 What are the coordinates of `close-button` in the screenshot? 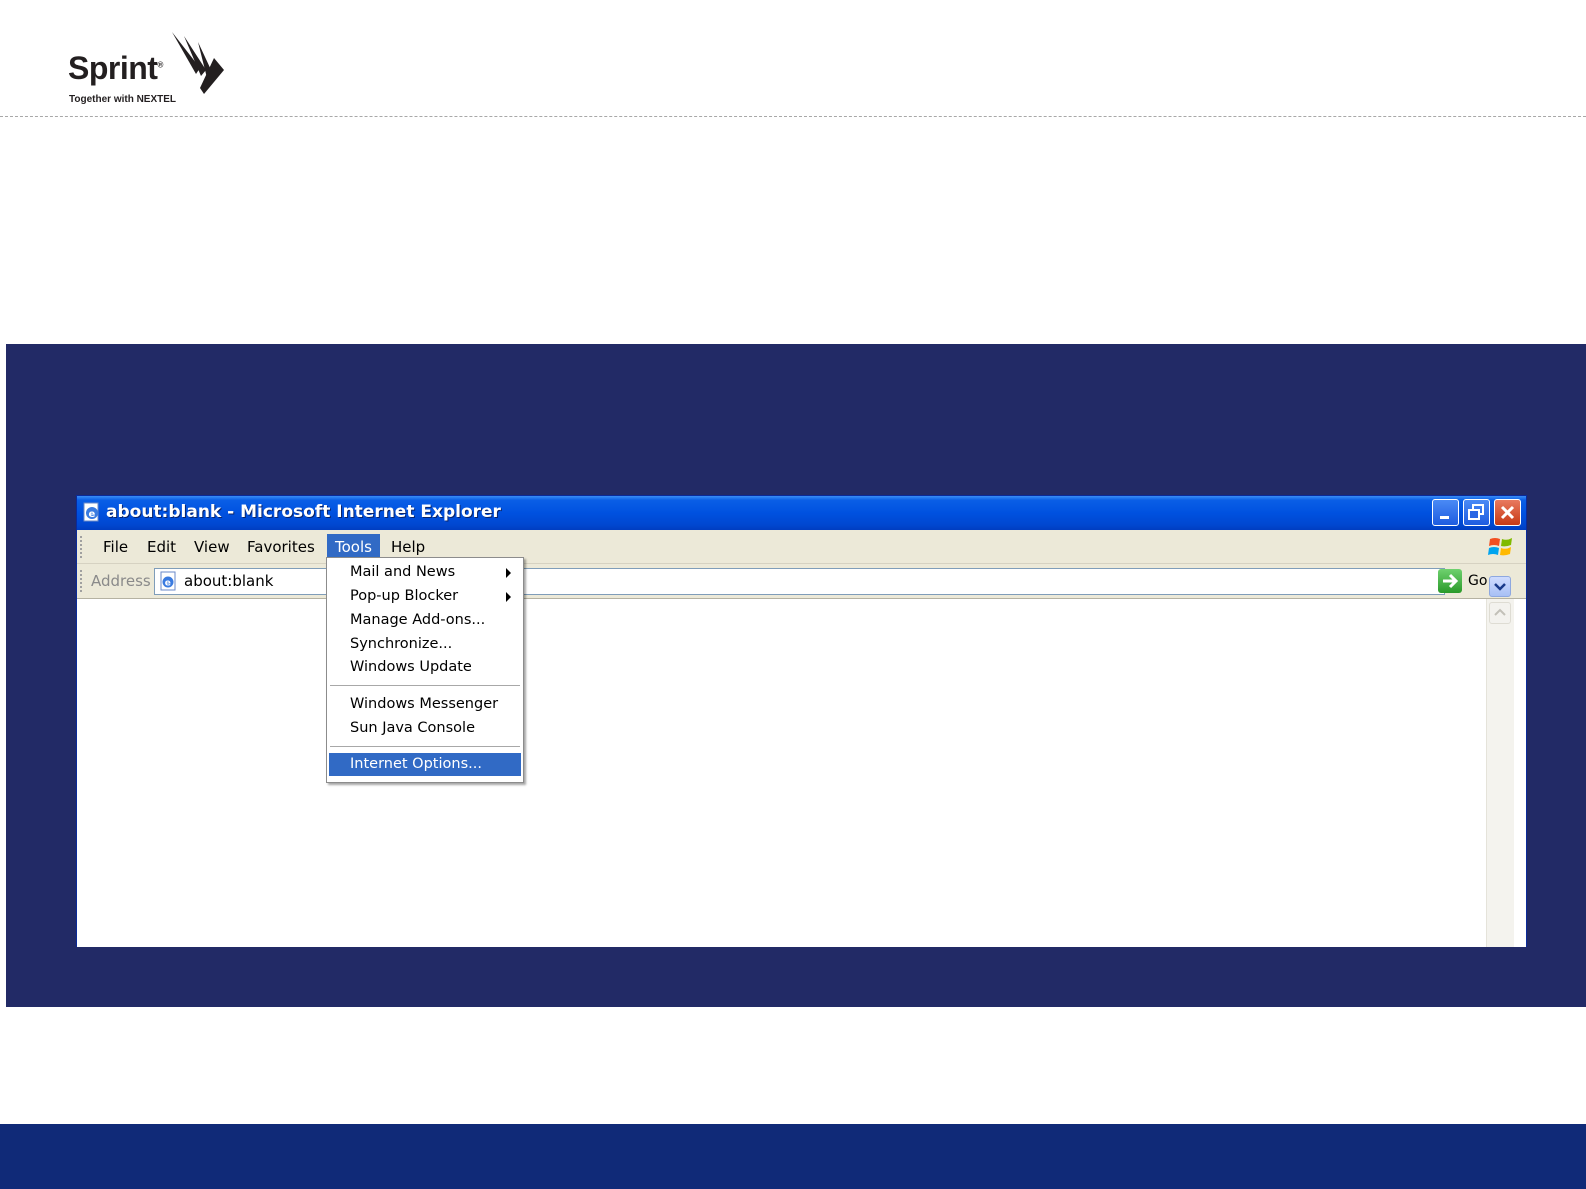 It's located at (1507, 512).